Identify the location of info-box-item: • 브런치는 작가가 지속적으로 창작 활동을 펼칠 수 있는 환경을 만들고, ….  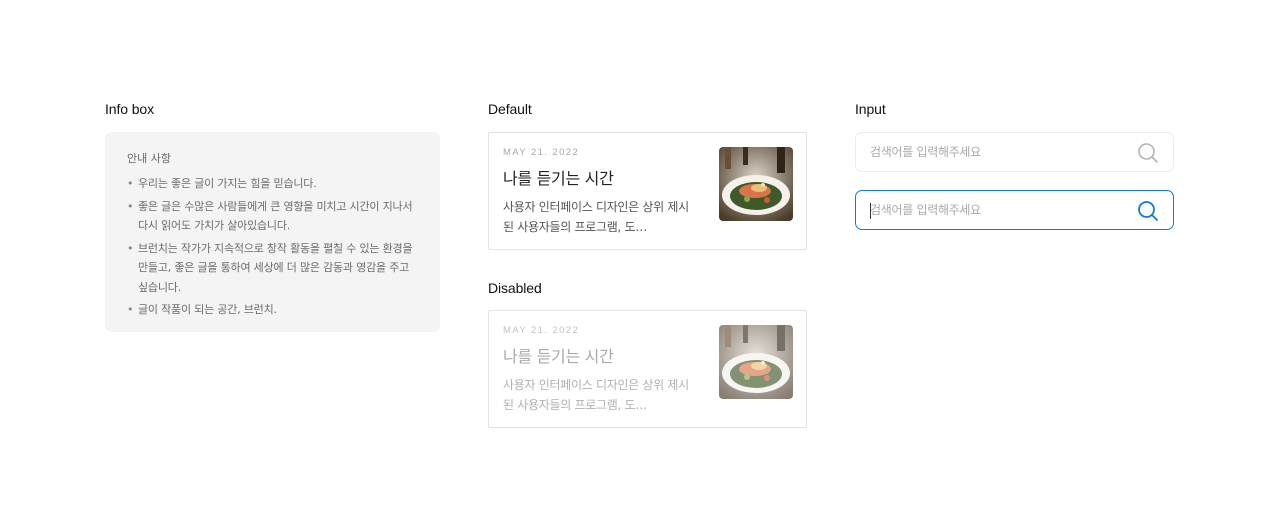
(272, 268).